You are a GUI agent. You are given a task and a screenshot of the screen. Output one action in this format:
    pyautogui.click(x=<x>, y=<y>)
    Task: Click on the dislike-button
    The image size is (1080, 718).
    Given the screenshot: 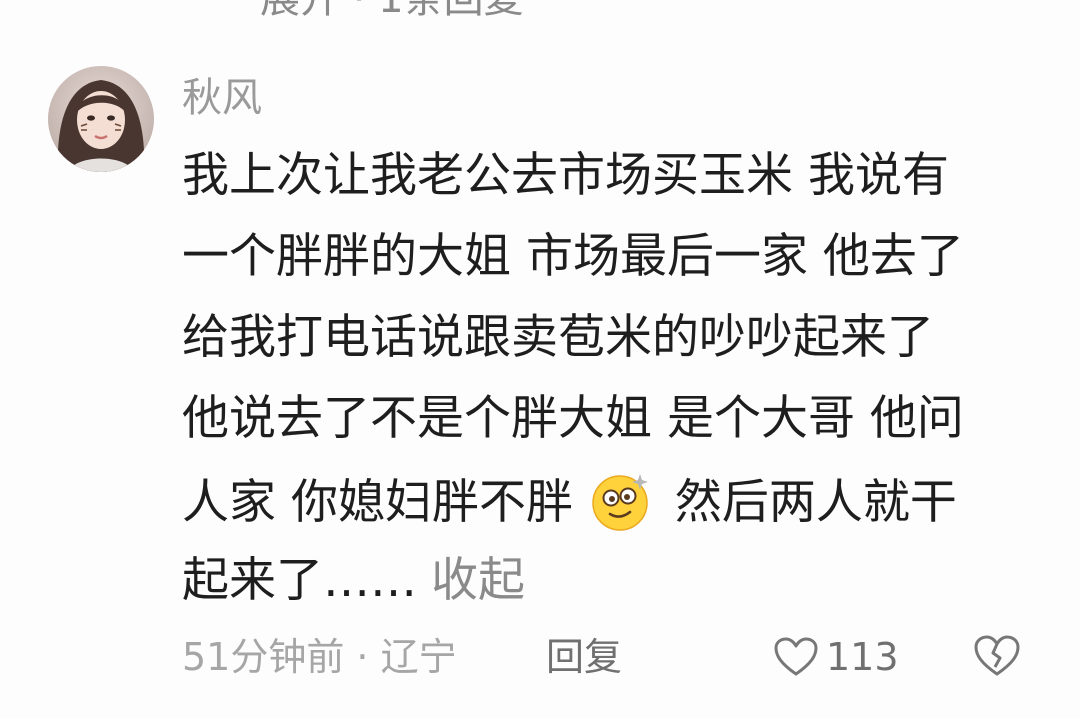 What is the action you would take?
    pyautogui.click(x=997, y=657)
    